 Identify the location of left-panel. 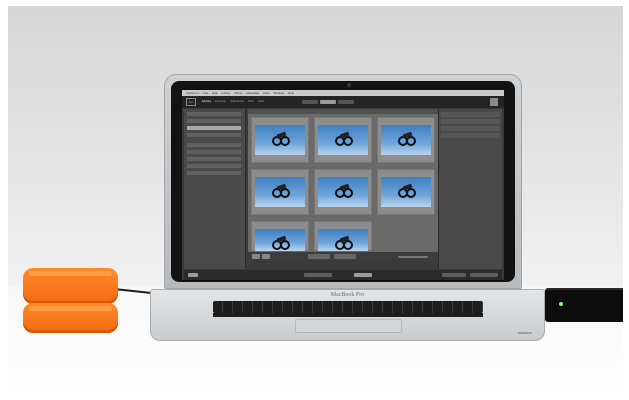
(215, 189).